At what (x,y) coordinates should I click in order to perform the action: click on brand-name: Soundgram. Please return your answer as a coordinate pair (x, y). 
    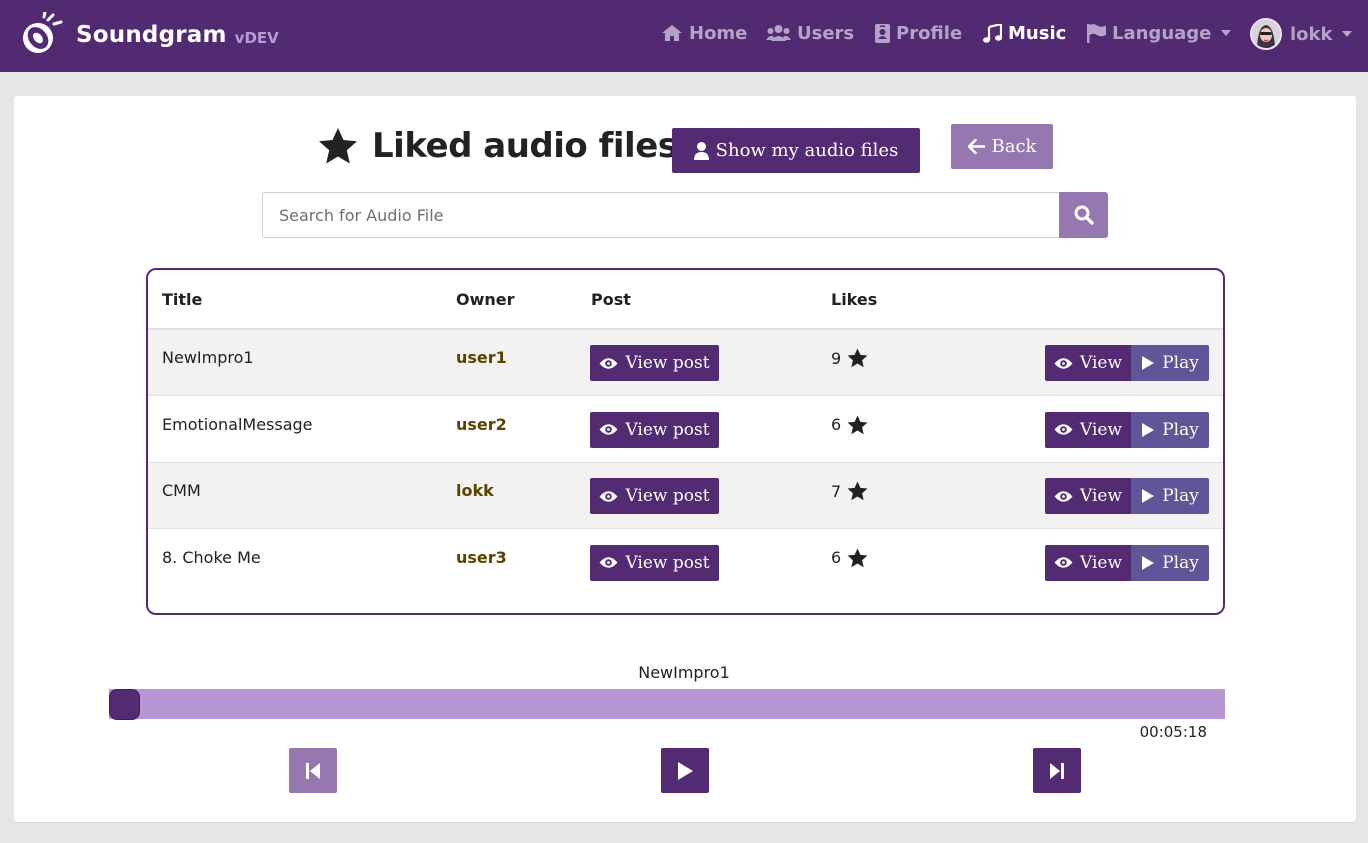
    Looking at the image, I should click on (151, 35).